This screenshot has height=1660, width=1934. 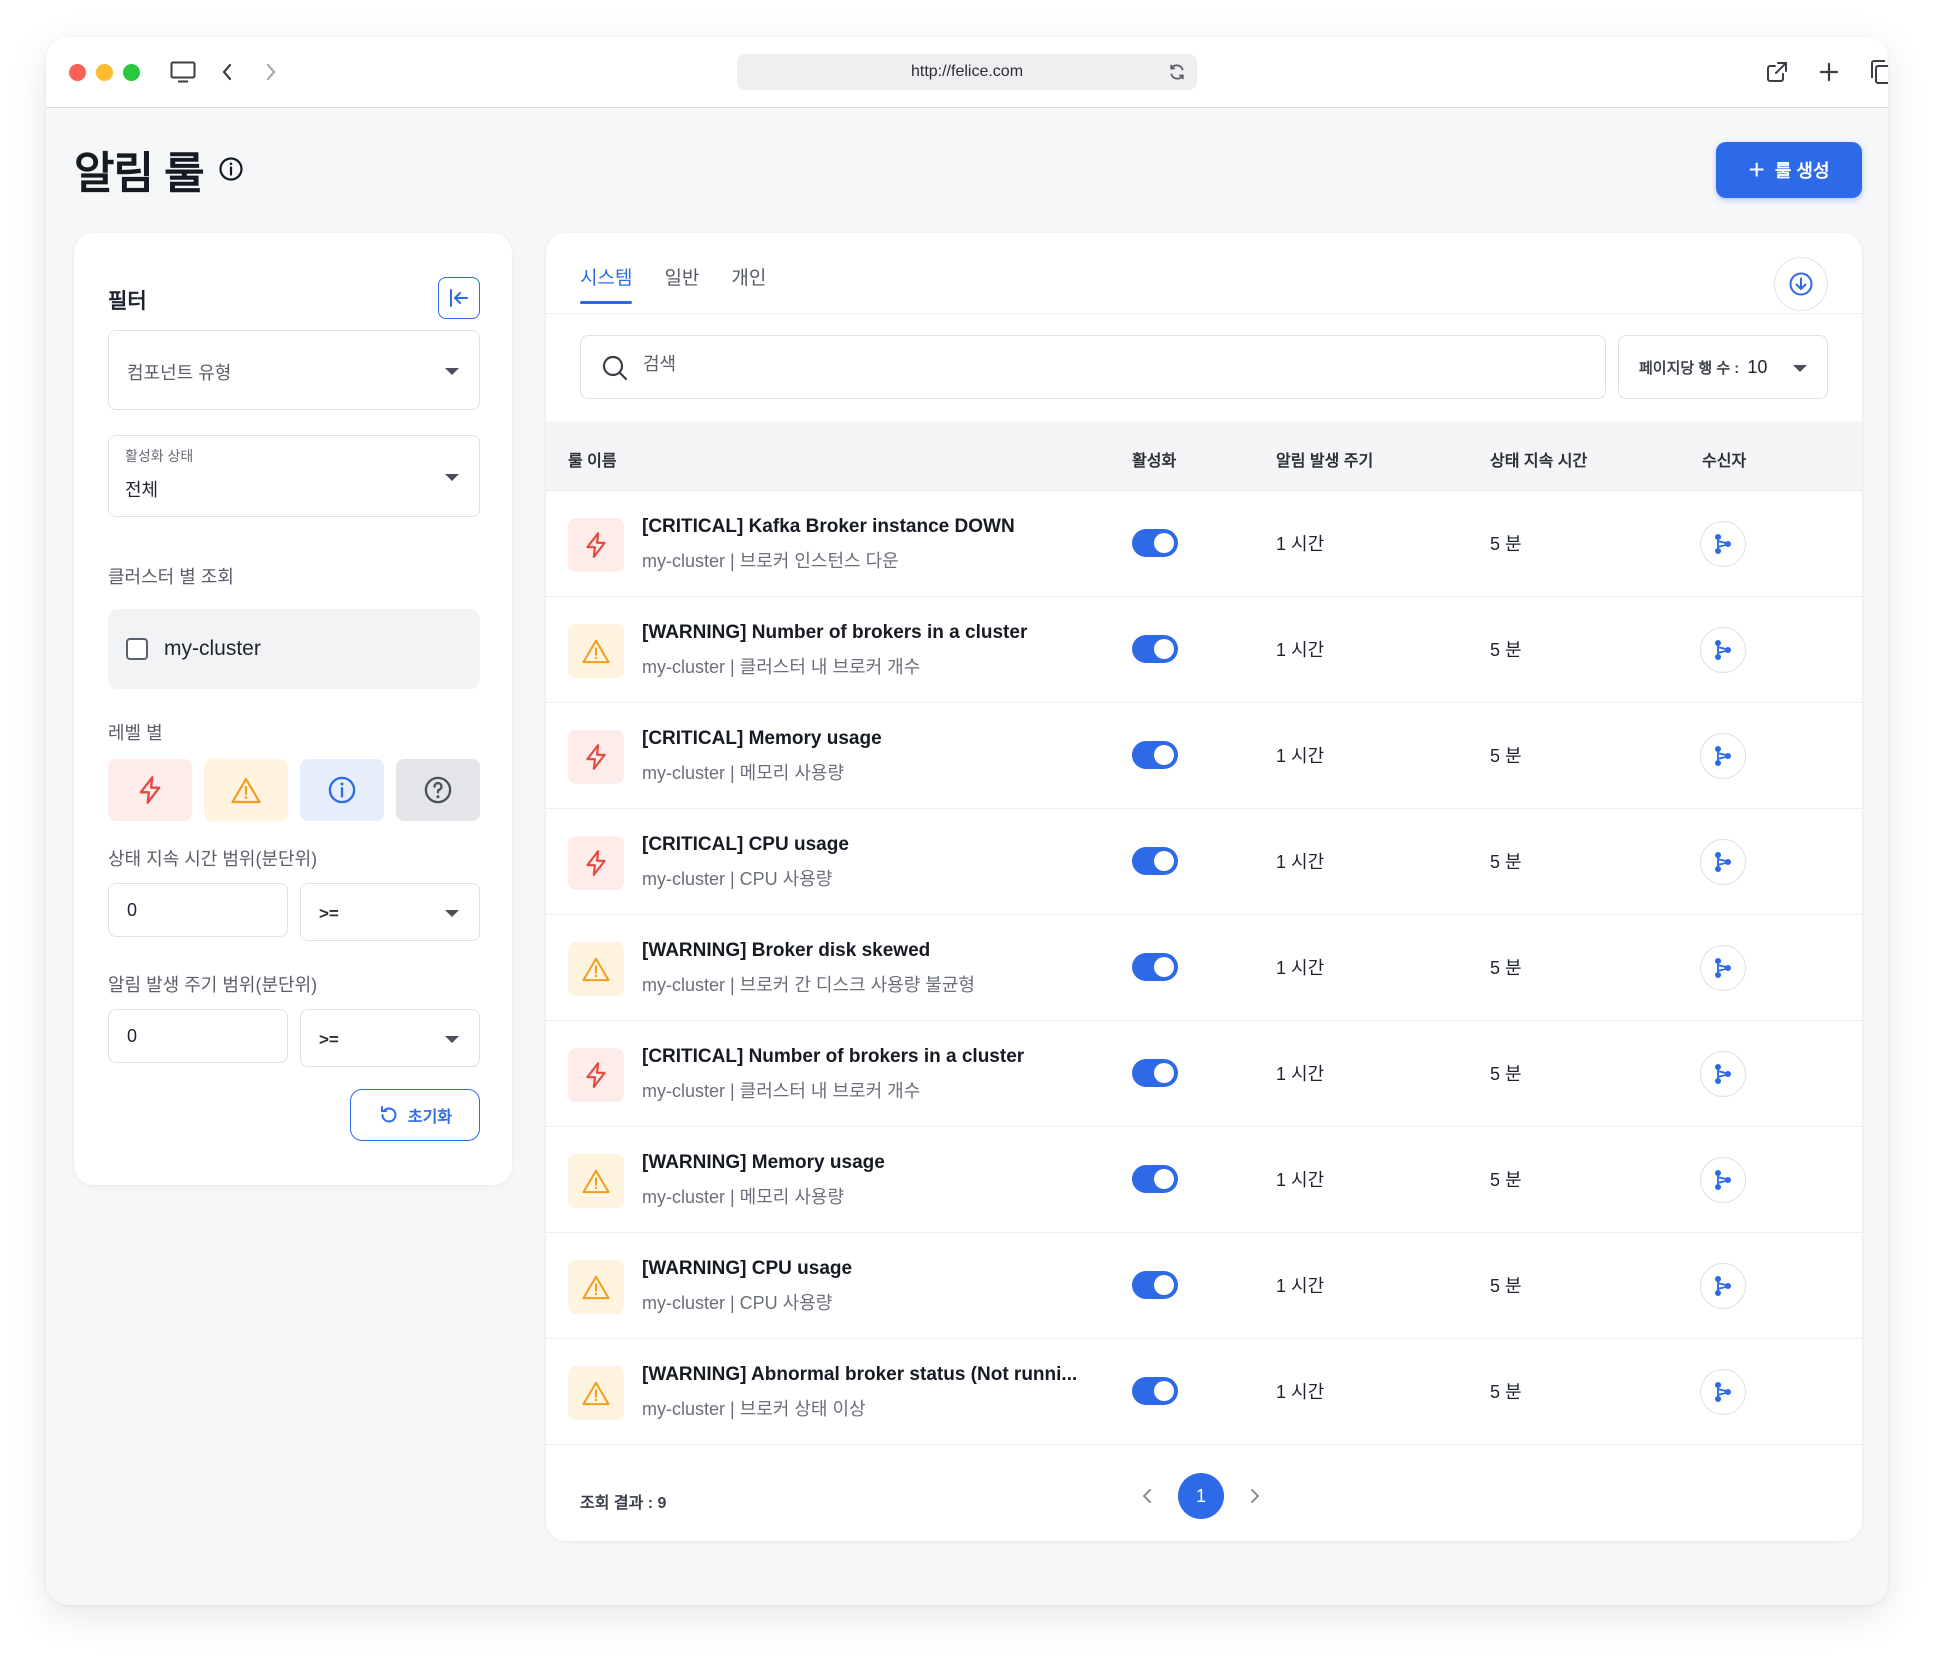 What do you see at coordinates (1177, 74) in the screenshot?
I see `reload-icon` at bounding box center [1177, 74].